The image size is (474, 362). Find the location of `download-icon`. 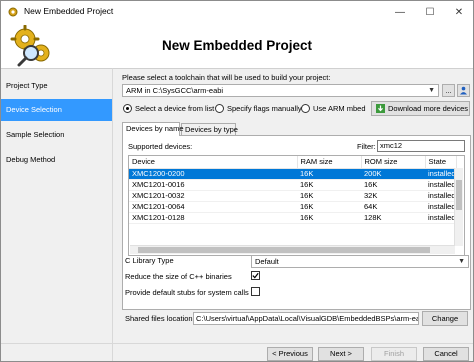

download-icon is located at coordinates (380, 108).